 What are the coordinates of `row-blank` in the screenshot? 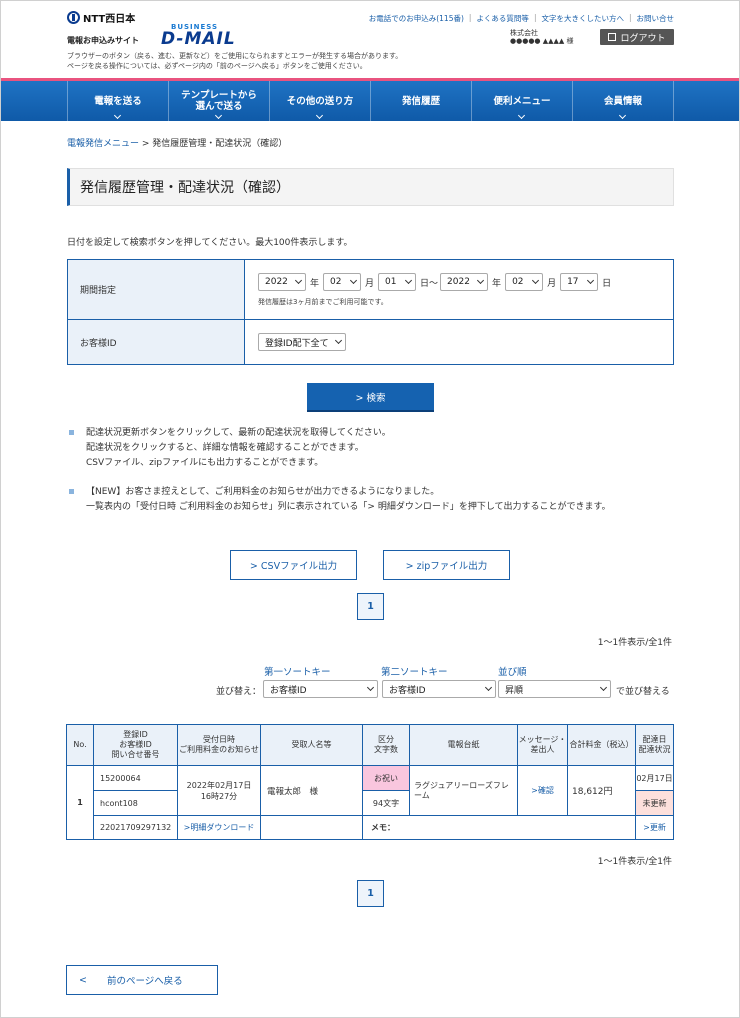 It's located at (312, 827).